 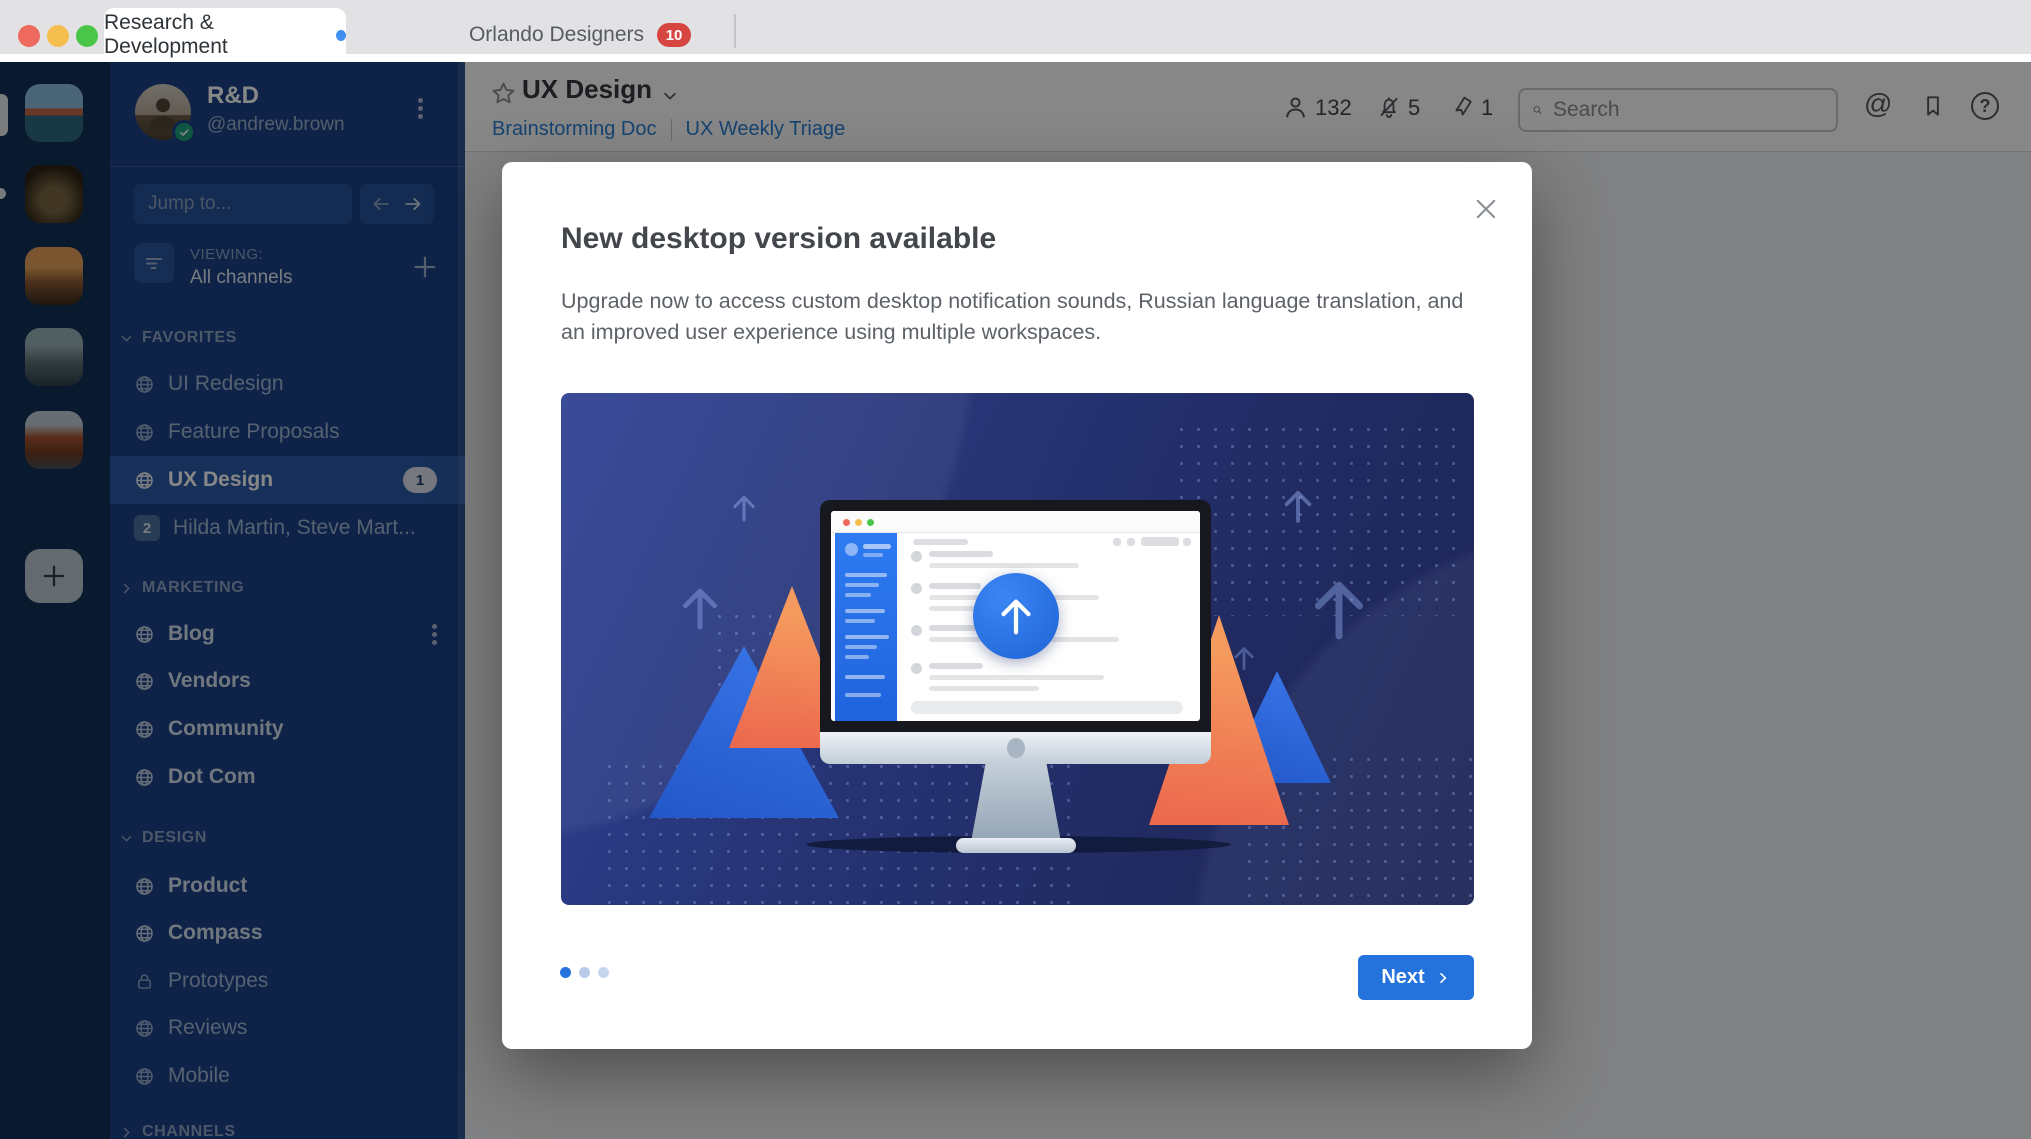 I want to click on tab-research-and-development: Research & Development, so click(x=225, y=35).